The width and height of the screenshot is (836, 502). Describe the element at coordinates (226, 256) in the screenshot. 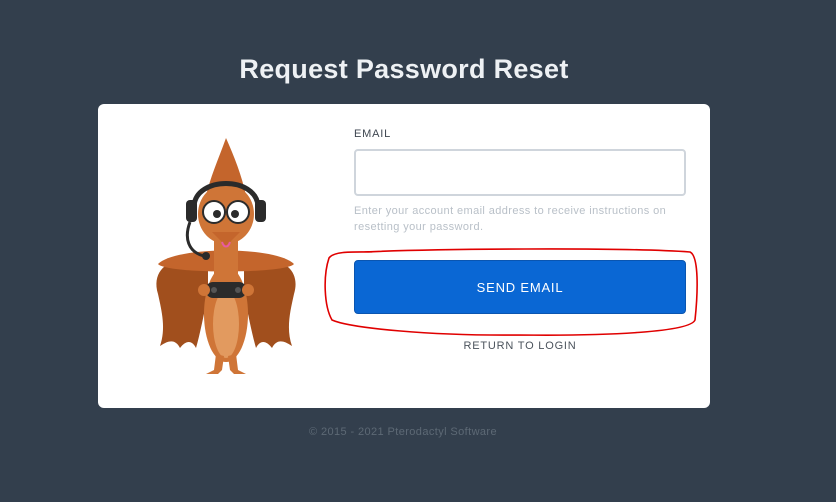

I see `pterodactyl-mascot-icon` at that location.